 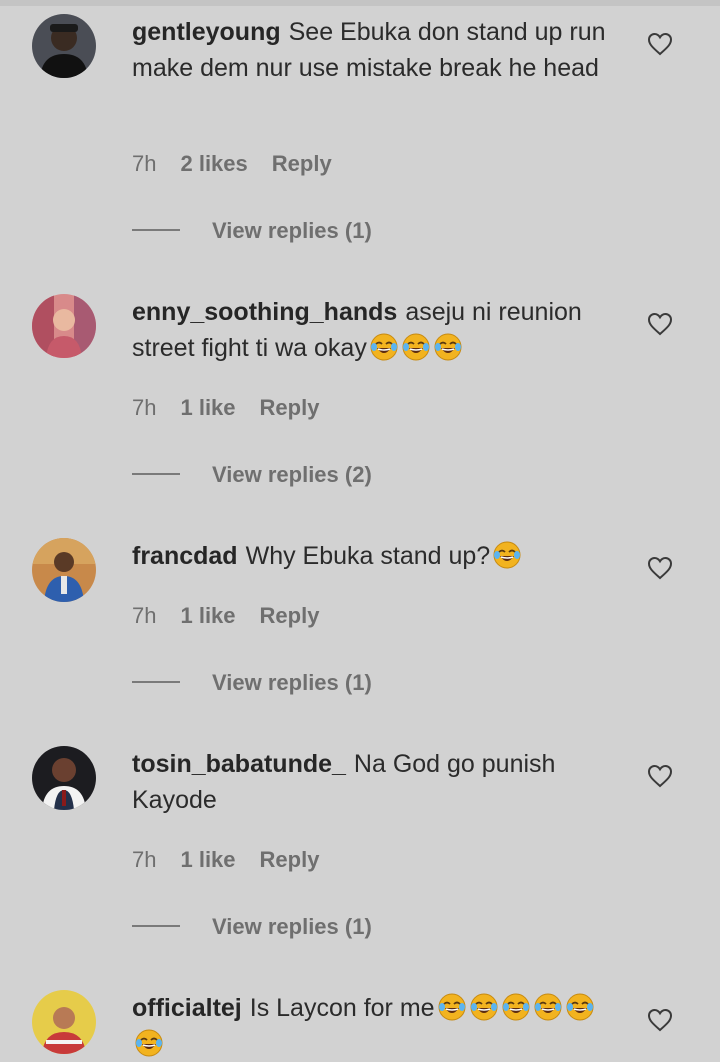 I want to click on comment-username: gentleyoung, so click(x=206, y=32).